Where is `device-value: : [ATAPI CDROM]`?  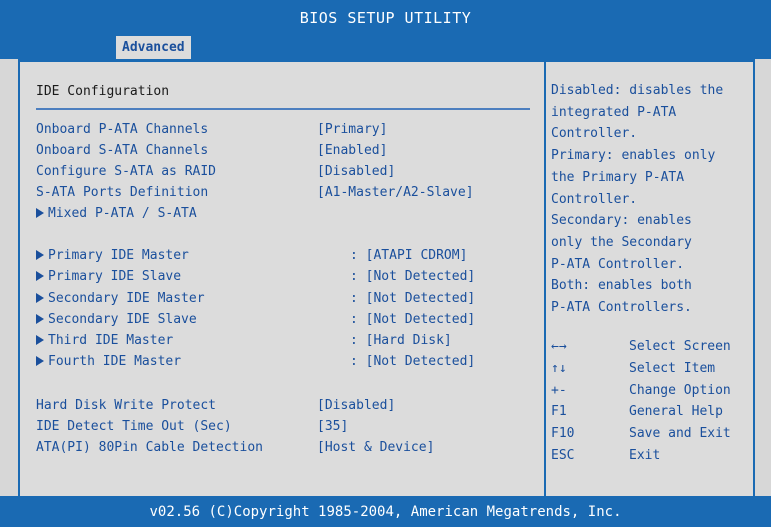
device-value: : [ATAPI CDROM] is located at coordinates (409, 255).